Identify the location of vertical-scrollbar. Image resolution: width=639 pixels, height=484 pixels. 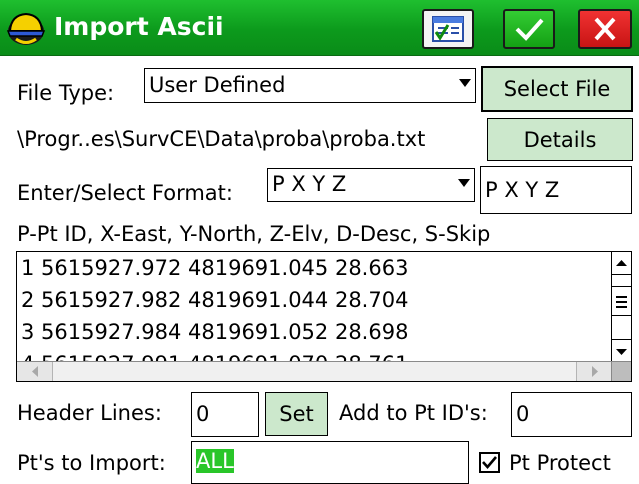
(621, 307).